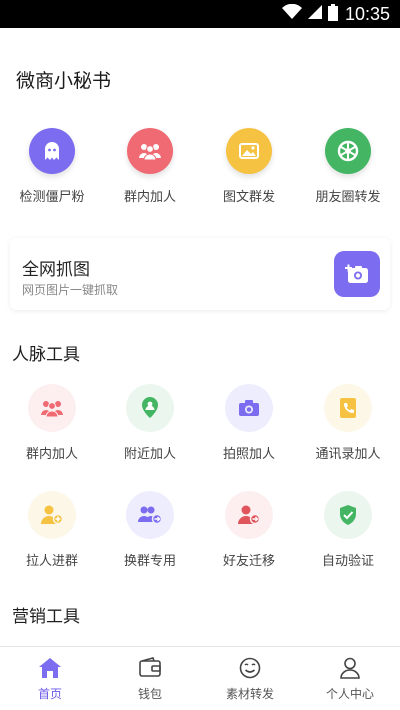  I want to click on web-image-grab-card: 全网抓图 网页图片一键抓取, so click(200, 274).